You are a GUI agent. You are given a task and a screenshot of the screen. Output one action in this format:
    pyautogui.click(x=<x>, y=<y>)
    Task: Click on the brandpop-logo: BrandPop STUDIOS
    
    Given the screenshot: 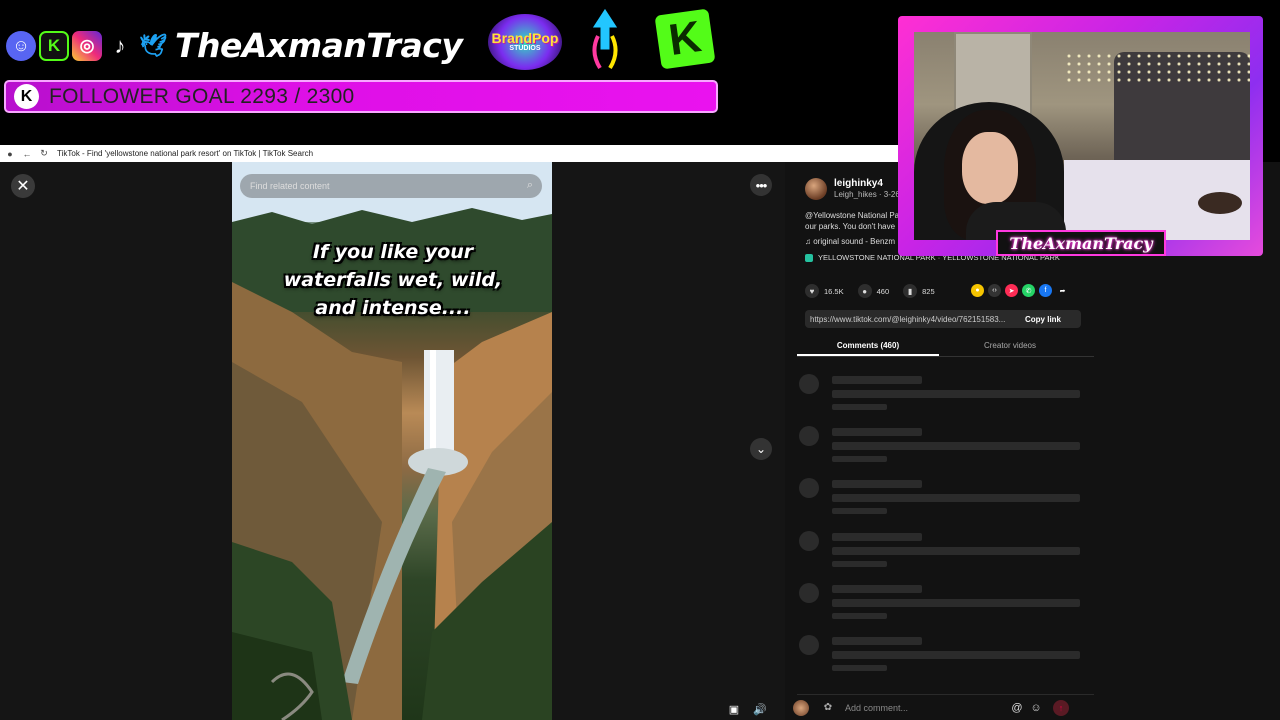 What is the action you would take?
    pyautogui.click(x=525, y=42)
    